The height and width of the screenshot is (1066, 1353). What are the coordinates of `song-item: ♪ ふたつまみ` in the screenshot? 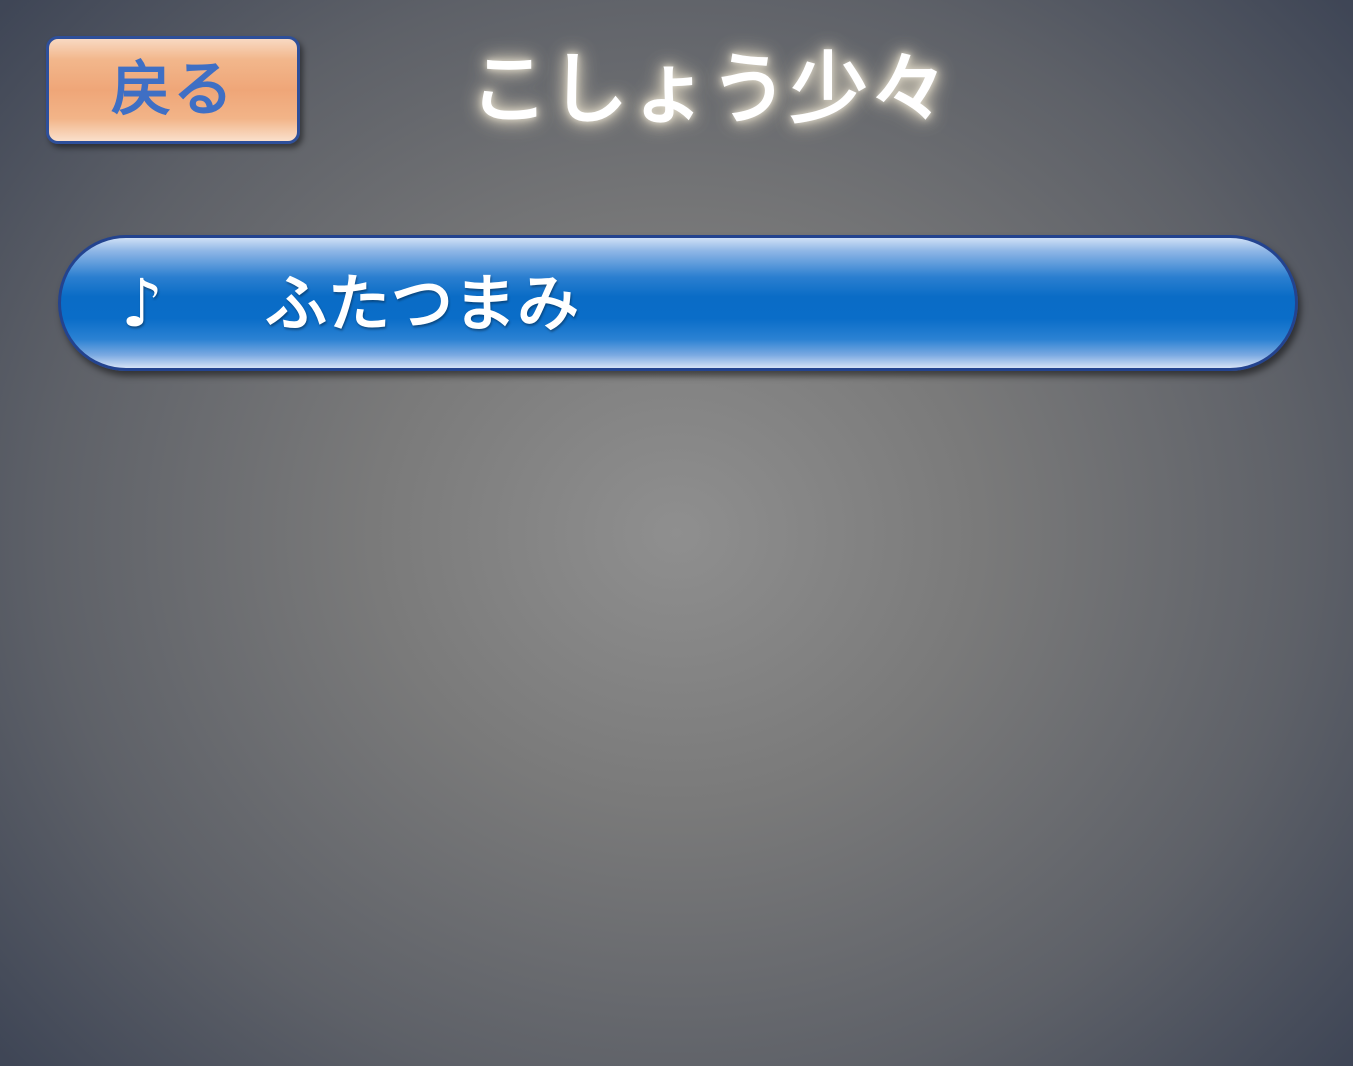 It's located at (678, 303).